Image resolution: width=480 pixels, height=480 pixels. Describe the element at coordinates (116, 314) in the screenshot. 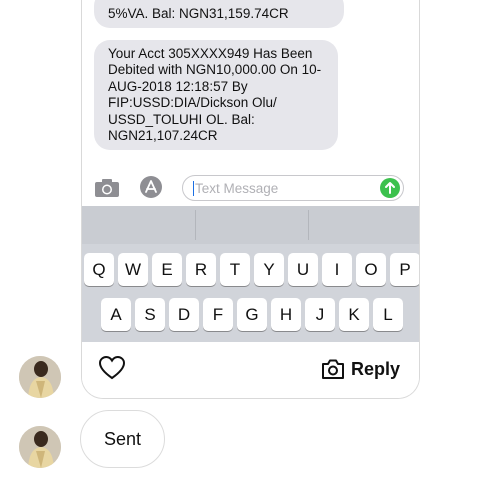

I see `key-a: A` at that location.